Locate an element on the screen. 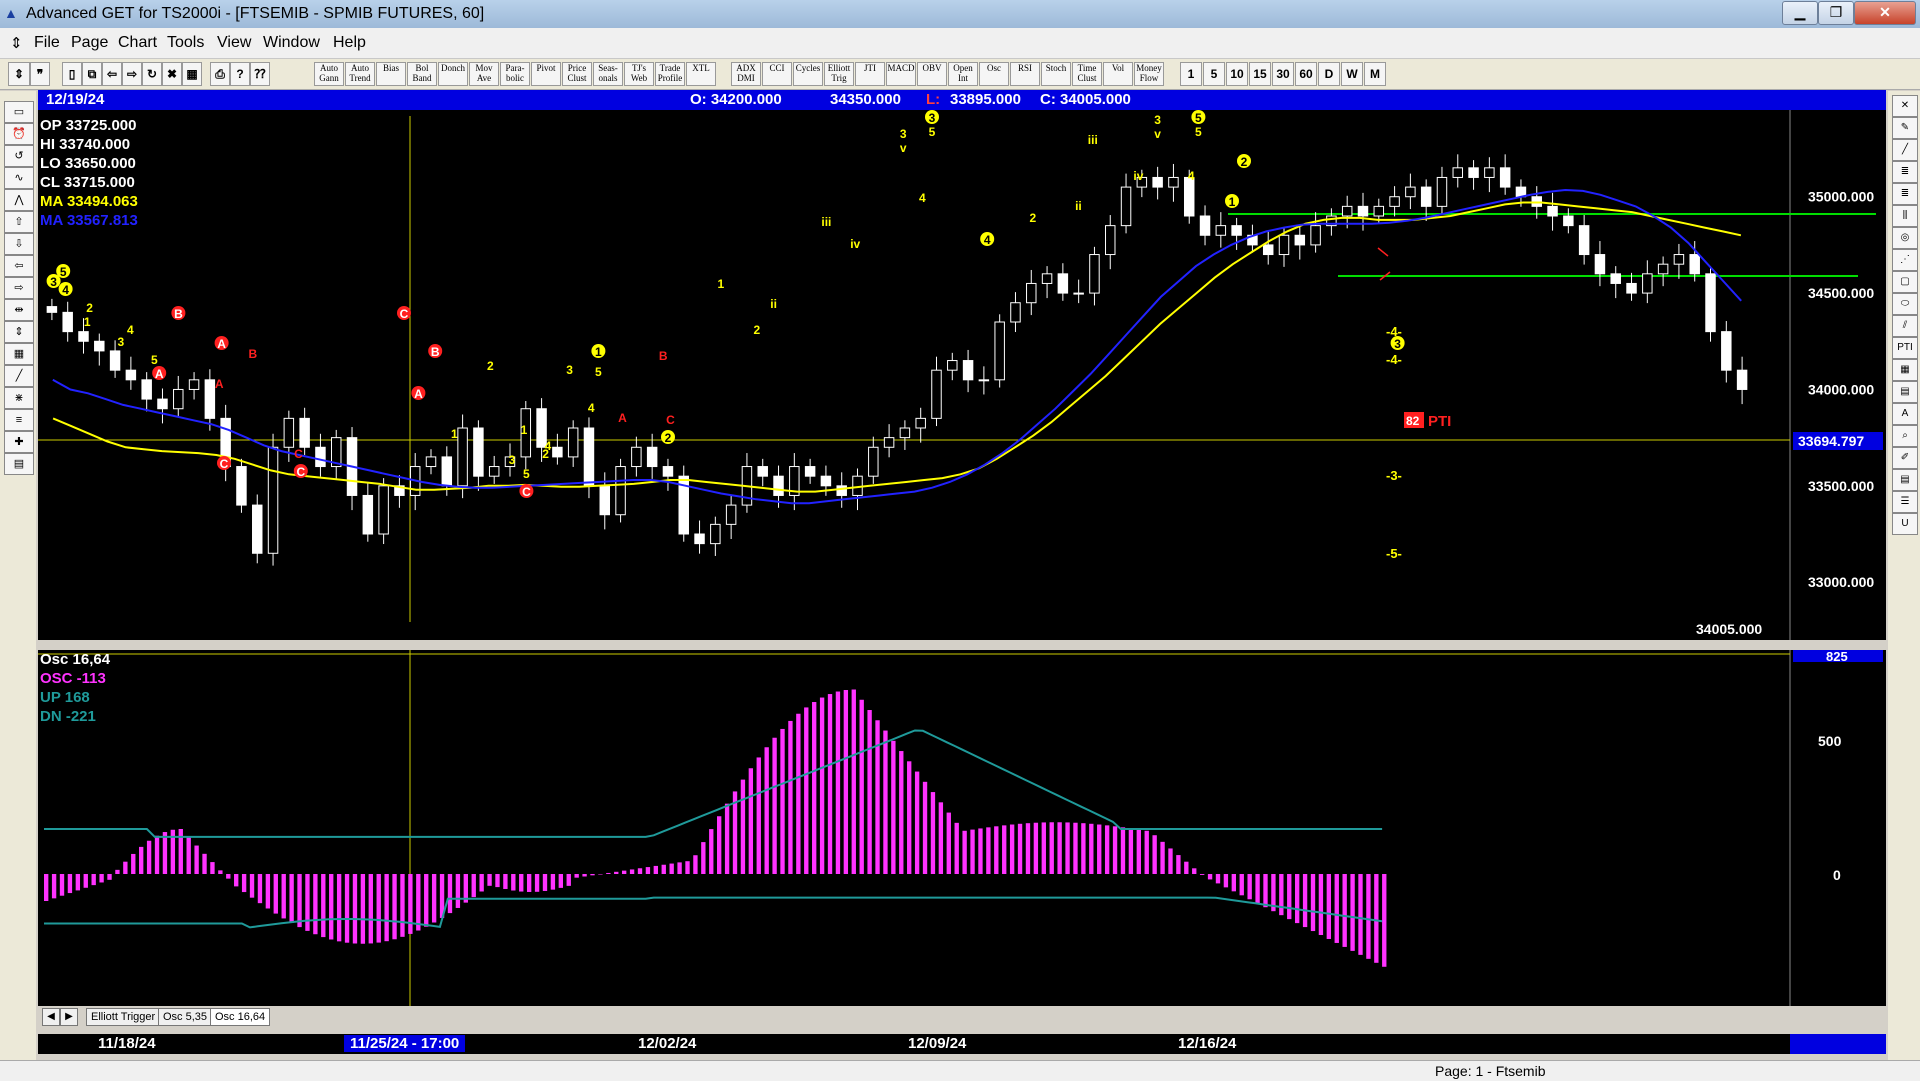 The width and height of the screenshot is (1920, 1081). grid-panel-icon: ▦ is located at coordinates (1905, 370).